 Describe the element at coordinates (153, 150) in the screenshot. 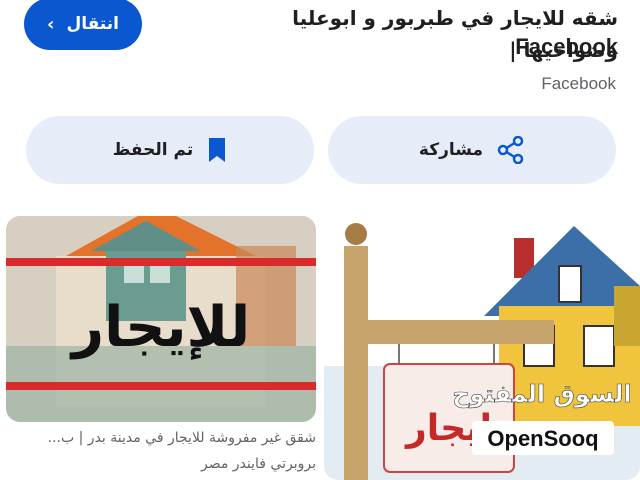

I see `saved-button-label: تم الحفظ` at that location.